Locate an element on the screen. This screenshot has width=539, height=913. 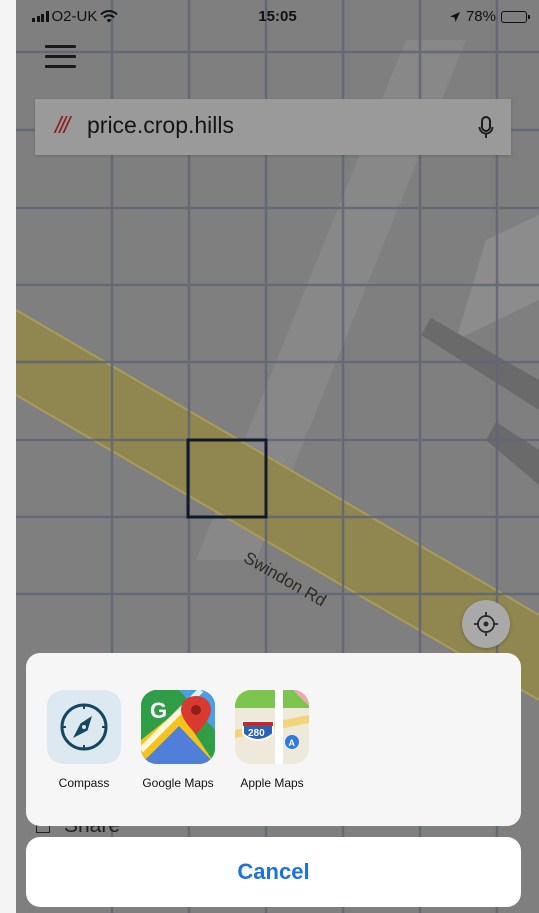
battery-icon is located at coordinates (515, 16).